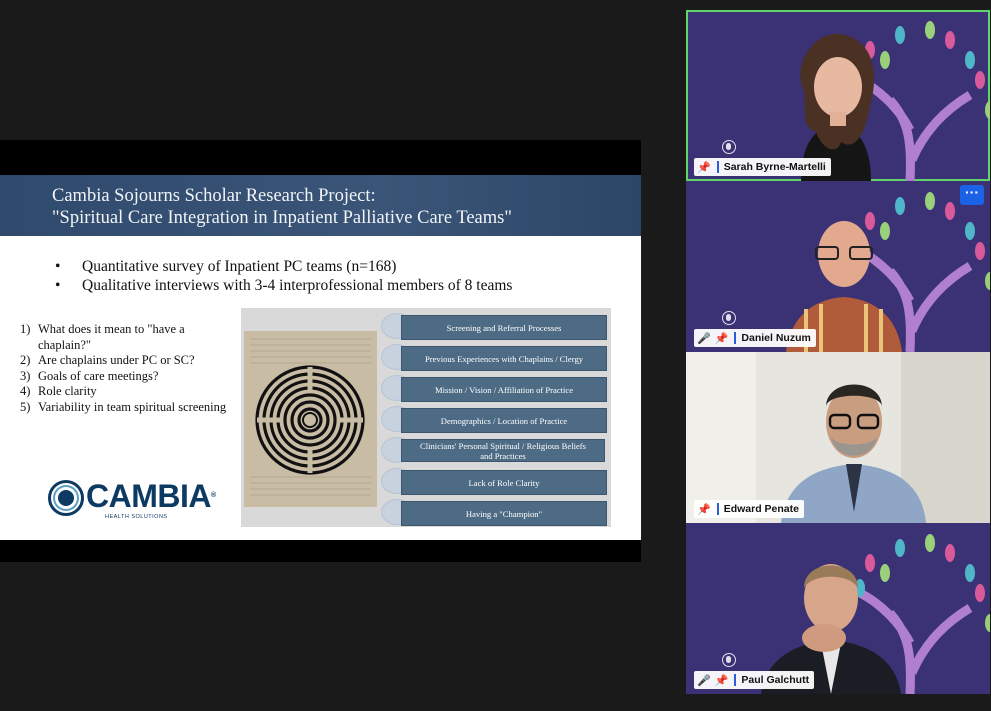 This screenshot has height=711, width=991. Describe the element at coordinates (838, 266) in the screenshot. I see `participant-tile: ··· 🎤 📌 Daniel Nuzum` at that location.